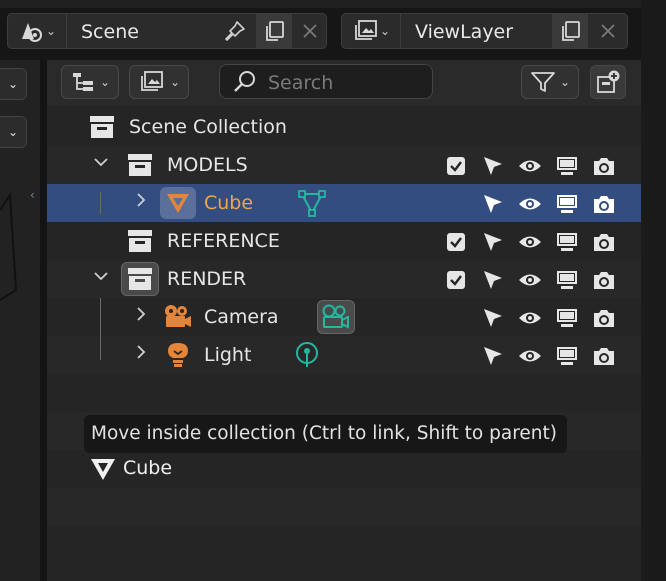 The width and height of the screenshot is (666, 581). I want to click on scene-close-button, so click(310, 31).